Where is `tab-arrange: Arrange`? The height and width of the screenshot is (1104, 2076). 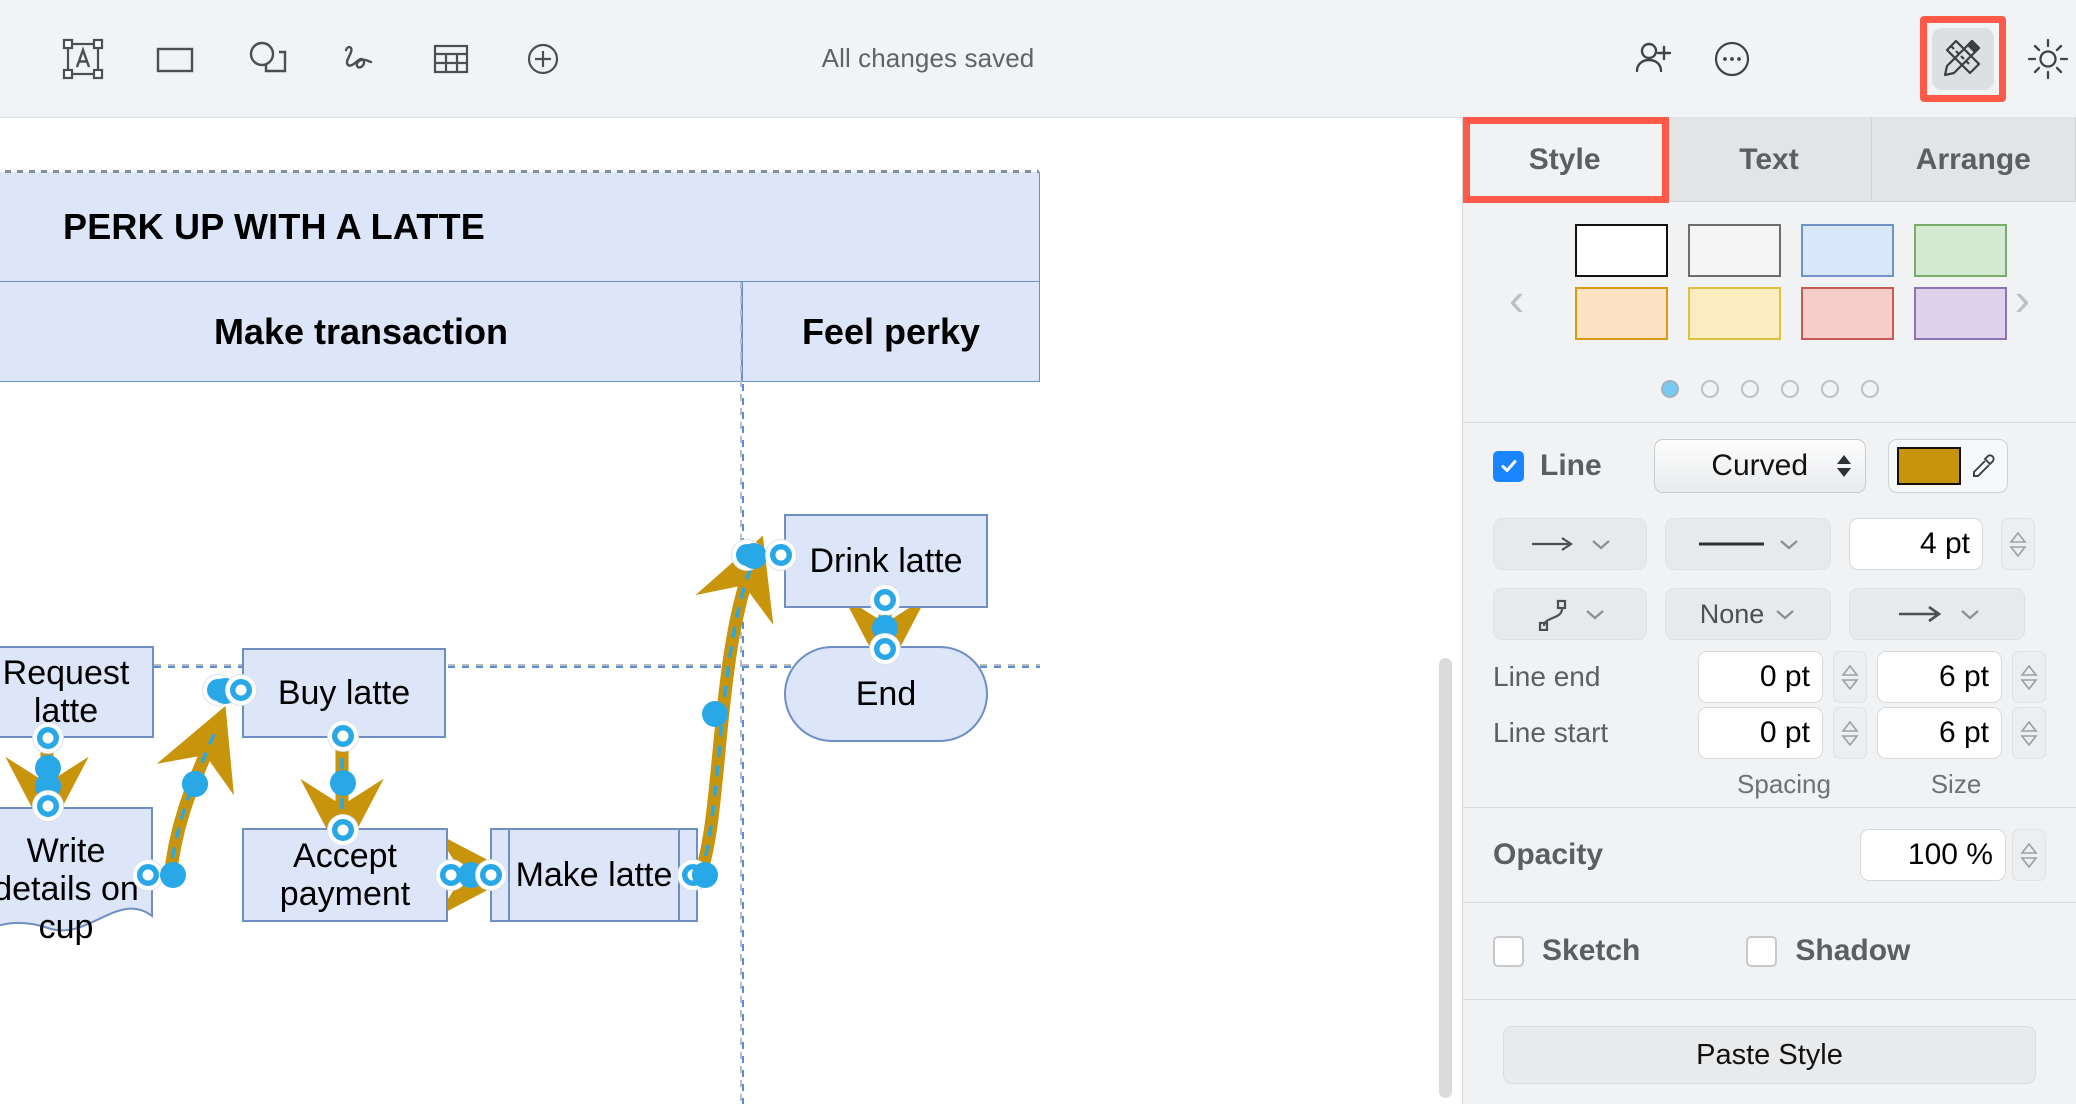
tab-arrange: Arrange is located at coordinates (1973, 160).